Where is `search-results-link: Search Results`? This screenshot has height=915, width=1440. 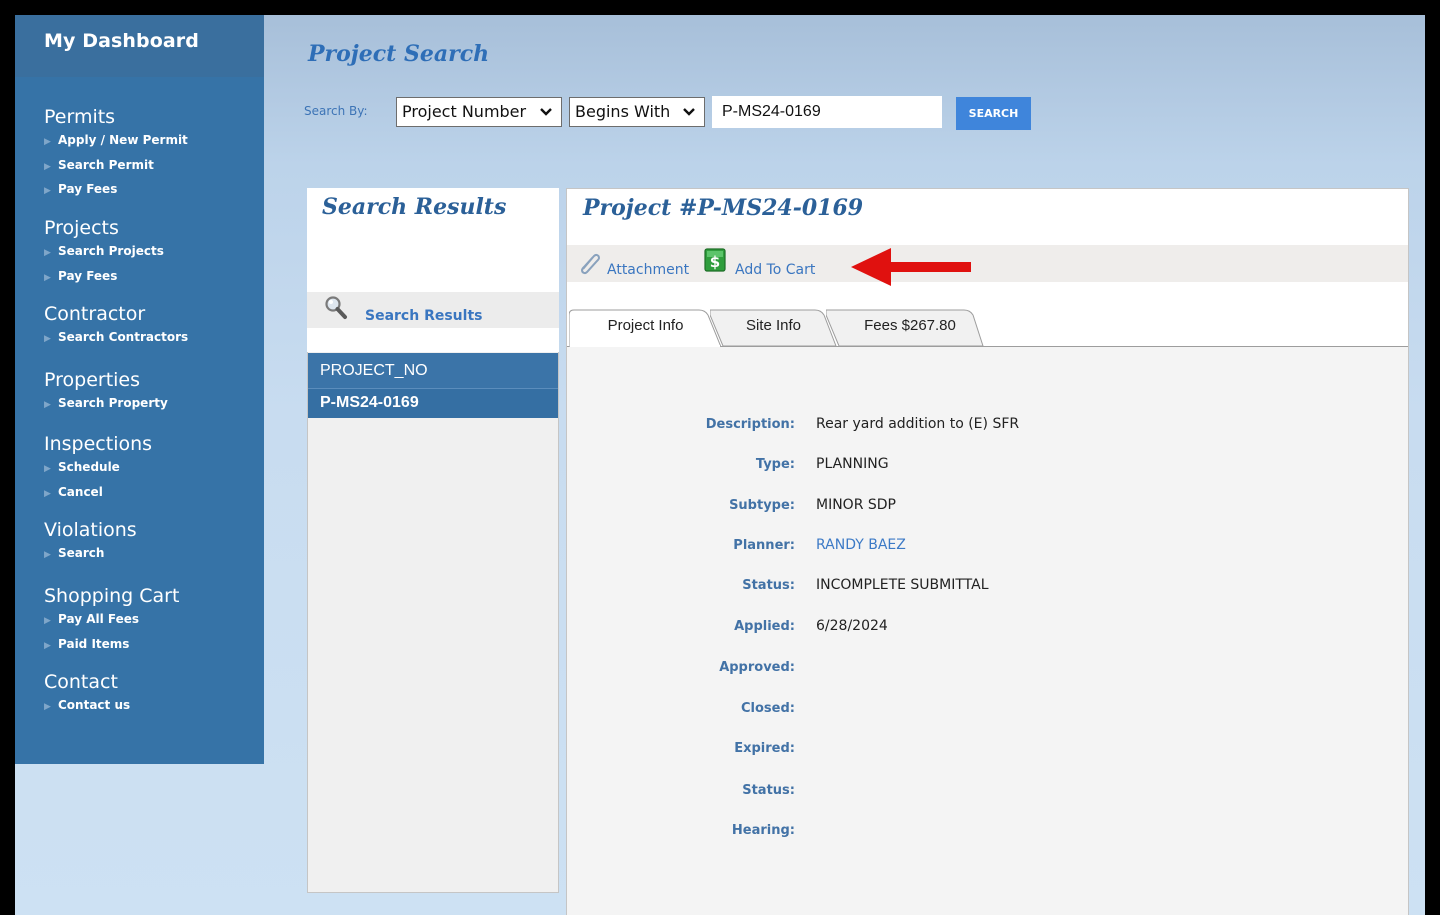
search-results-link: Search Results is located at coordinates (423, 316).